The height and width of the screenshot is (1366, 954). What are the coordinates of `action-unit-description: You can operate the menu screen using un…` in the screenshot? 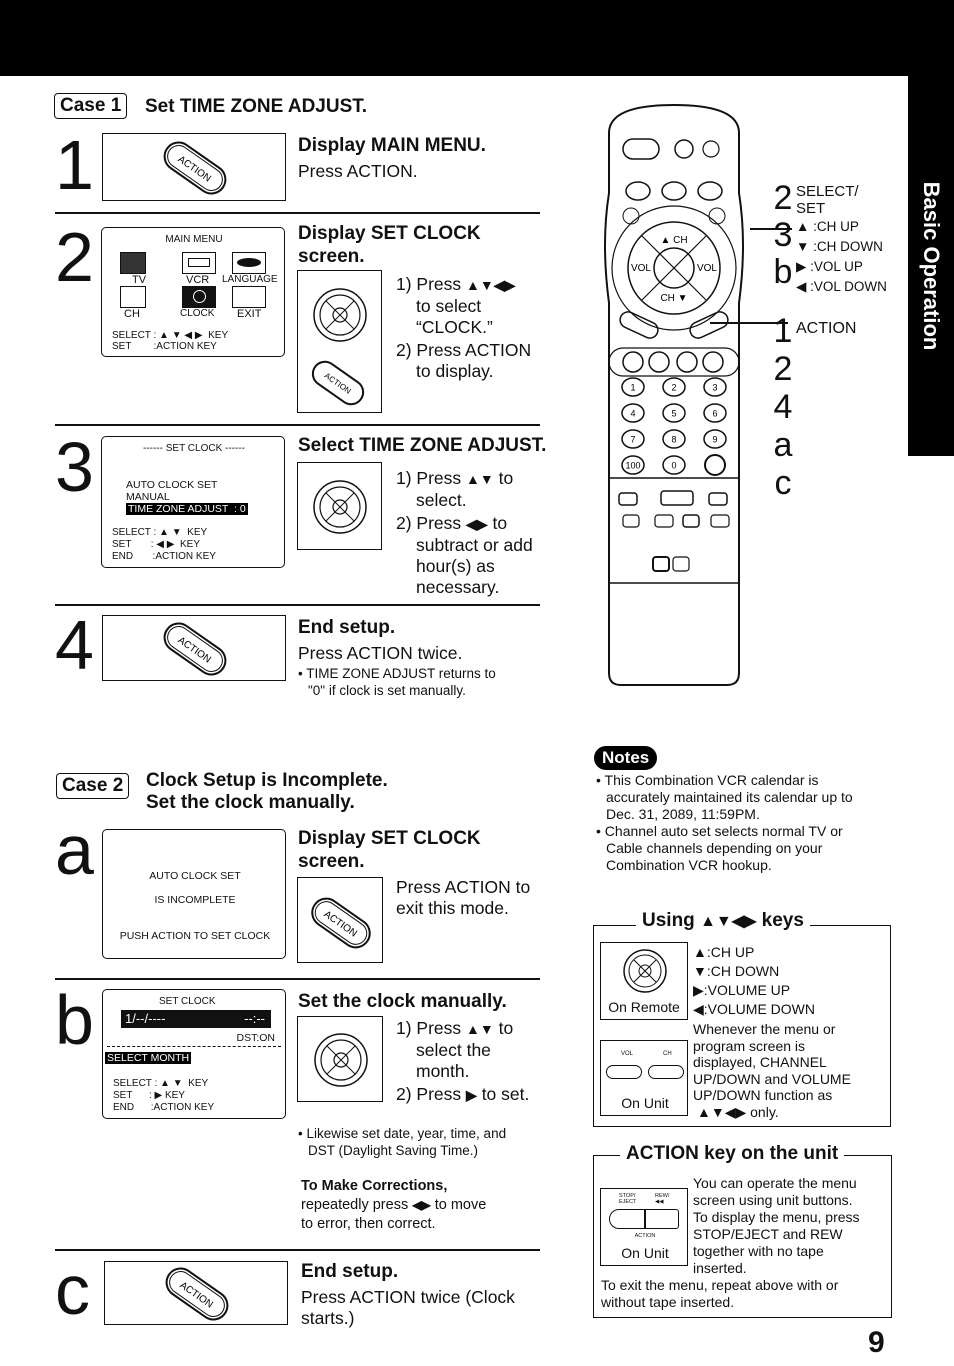 It's located at (776, 1226).